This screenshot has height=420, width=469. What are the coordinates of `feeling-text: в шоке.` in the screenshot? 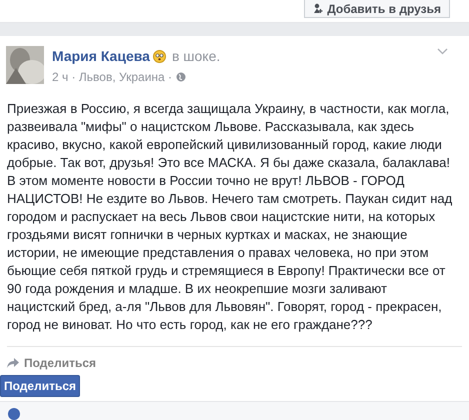 It's located at (196, 56).